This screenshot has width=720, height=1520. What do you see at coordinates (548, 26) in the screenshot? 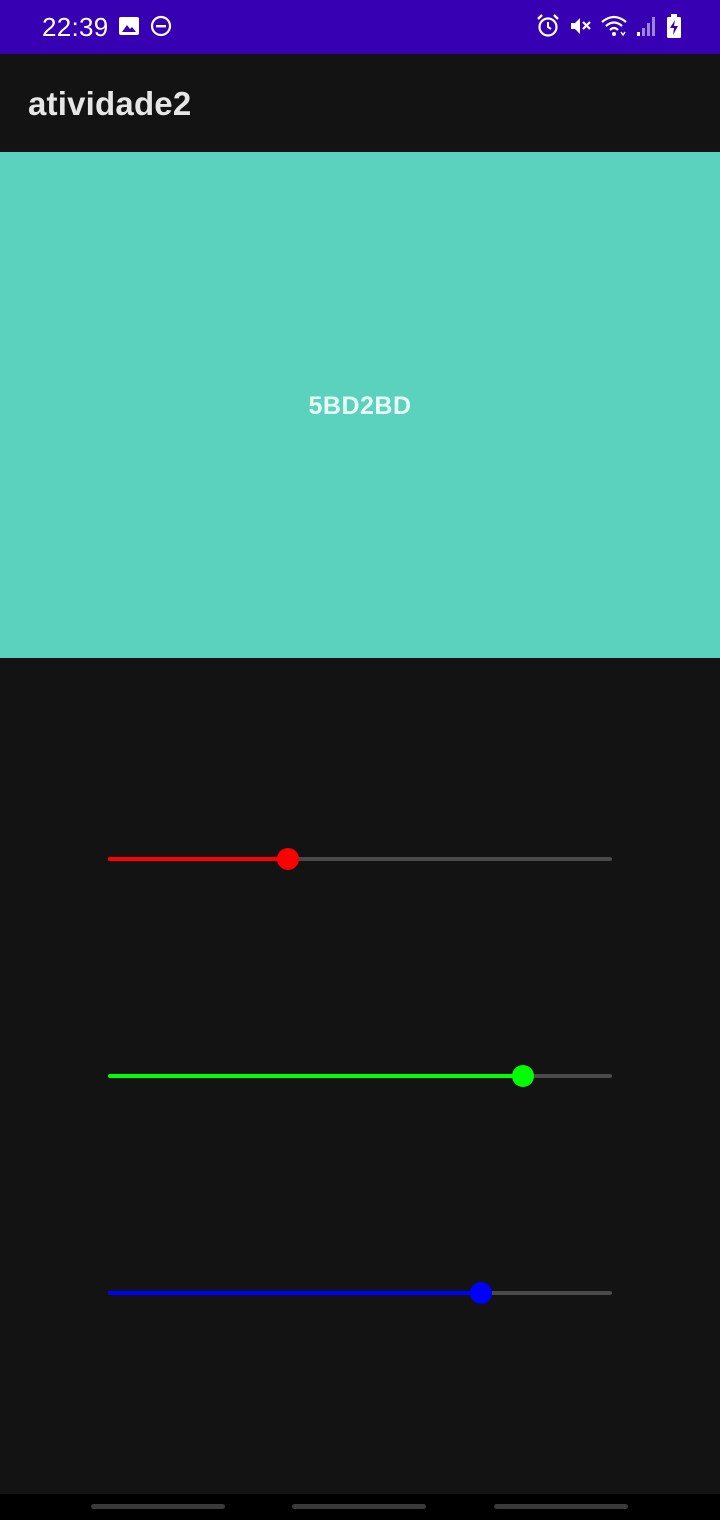
I see `alarm-icon` at bounding box center [548, 26].